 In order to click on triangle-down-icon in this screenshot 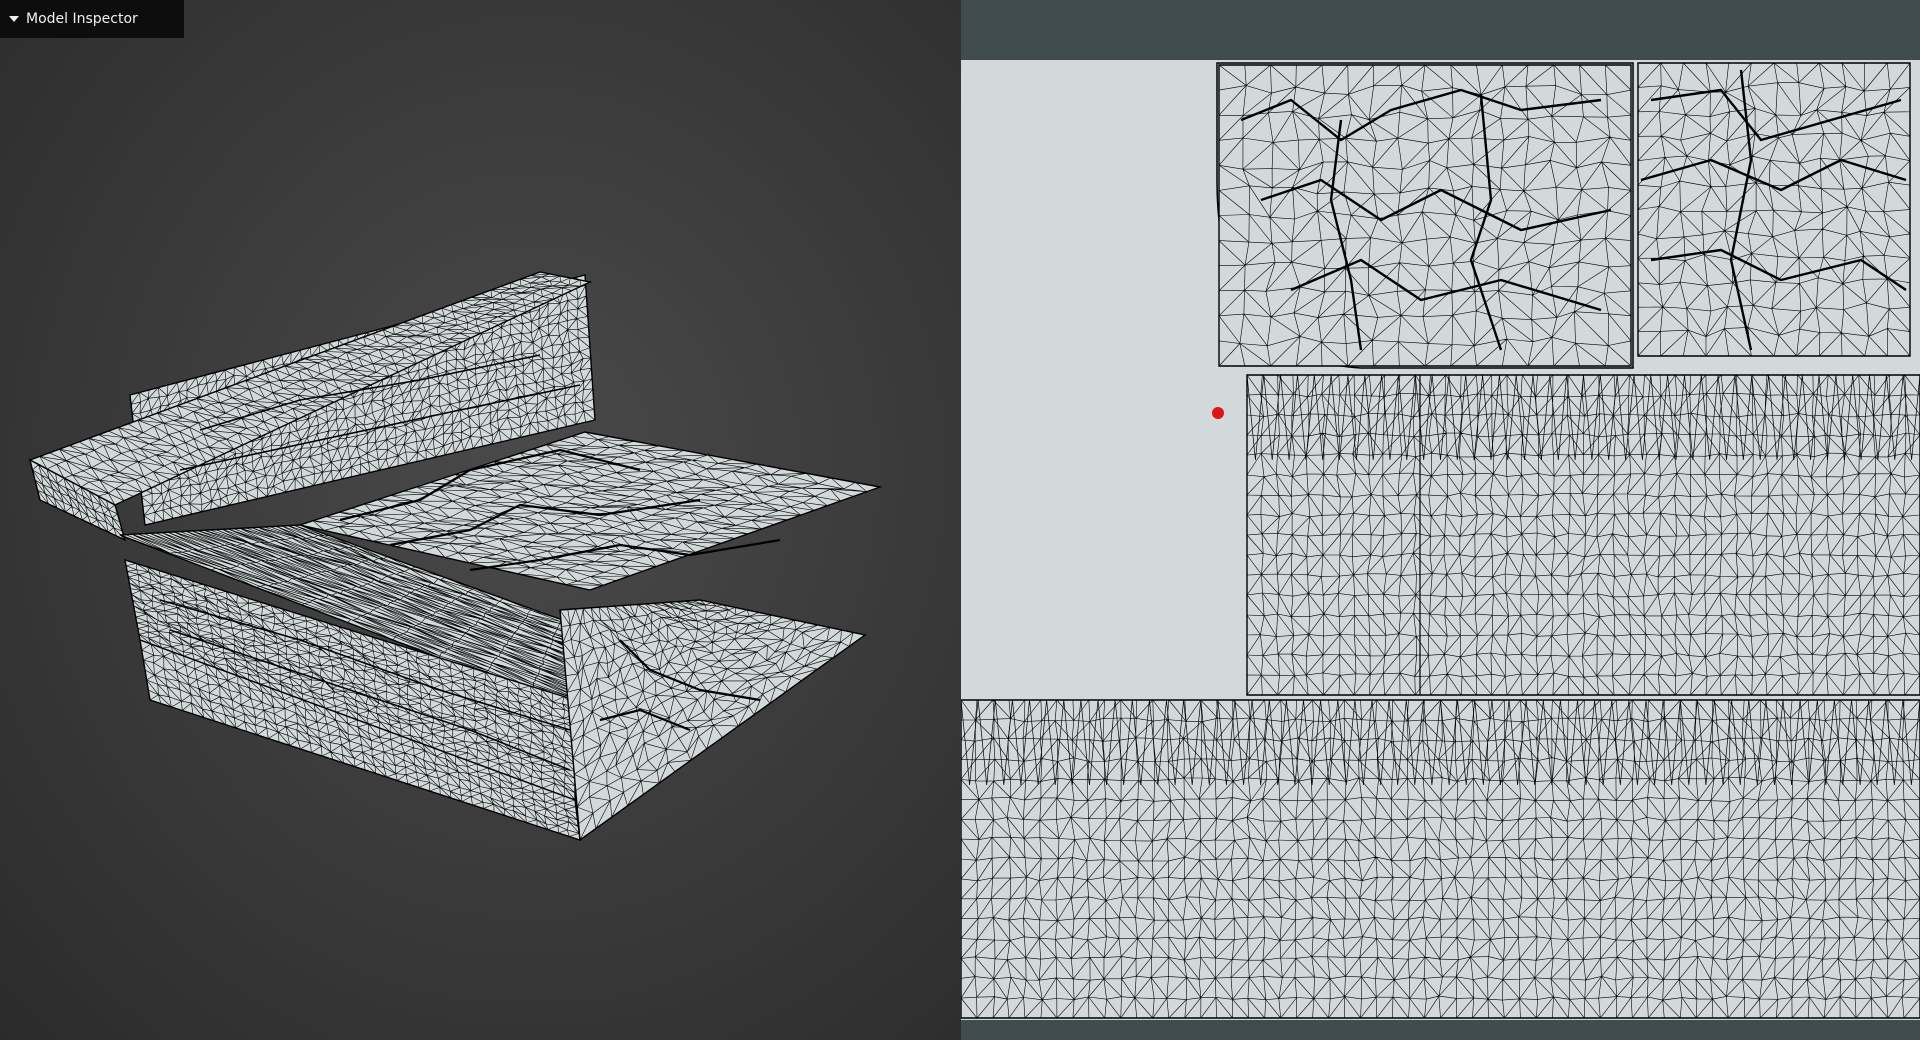, I will do `click(14, 19)`.